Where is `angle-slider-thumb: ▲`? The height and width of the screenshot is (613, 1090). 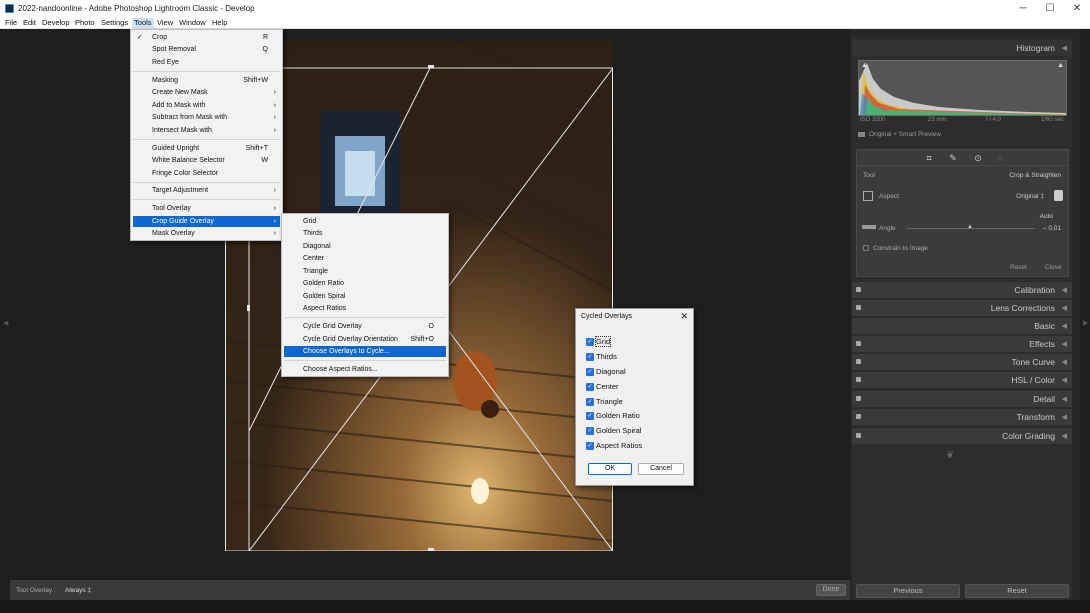
angle-slider-thumb: ▲ is located at coordinates (970, 227).